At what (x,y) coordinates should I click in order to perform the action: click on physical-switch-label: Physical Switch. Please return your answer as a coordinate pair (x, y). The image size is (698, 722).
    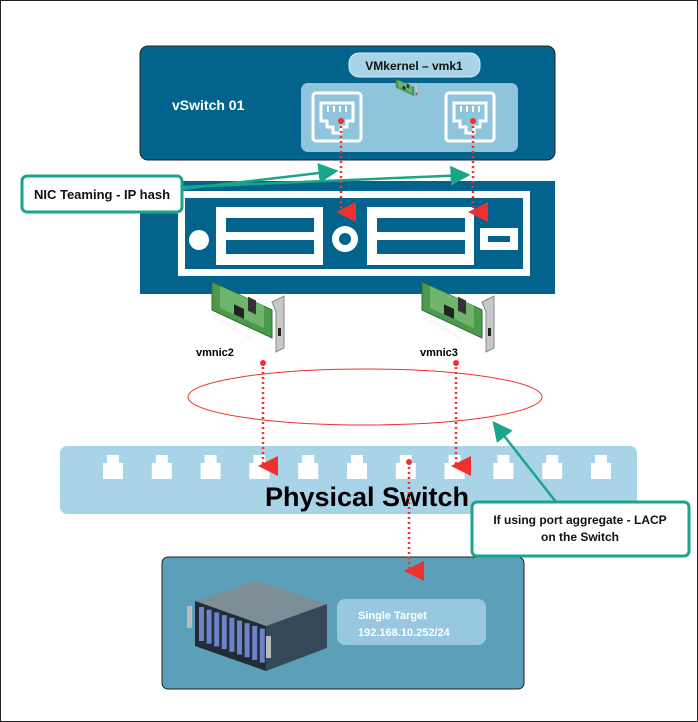
    Looking at the image, I should click on (367, 497).